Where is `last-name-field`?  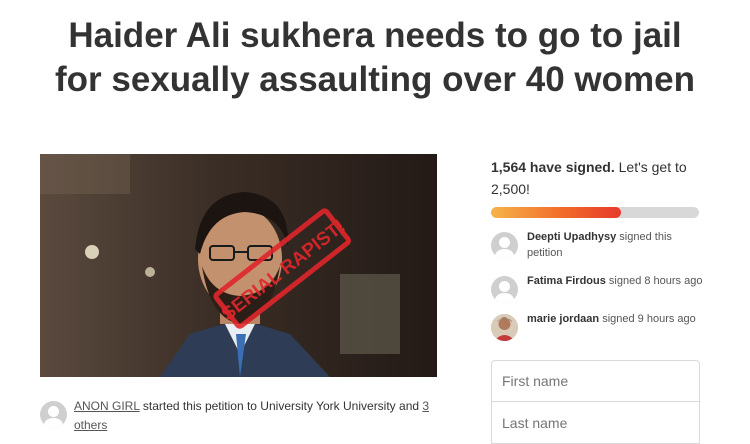
last-name-field is located at coordinates (595, 423).